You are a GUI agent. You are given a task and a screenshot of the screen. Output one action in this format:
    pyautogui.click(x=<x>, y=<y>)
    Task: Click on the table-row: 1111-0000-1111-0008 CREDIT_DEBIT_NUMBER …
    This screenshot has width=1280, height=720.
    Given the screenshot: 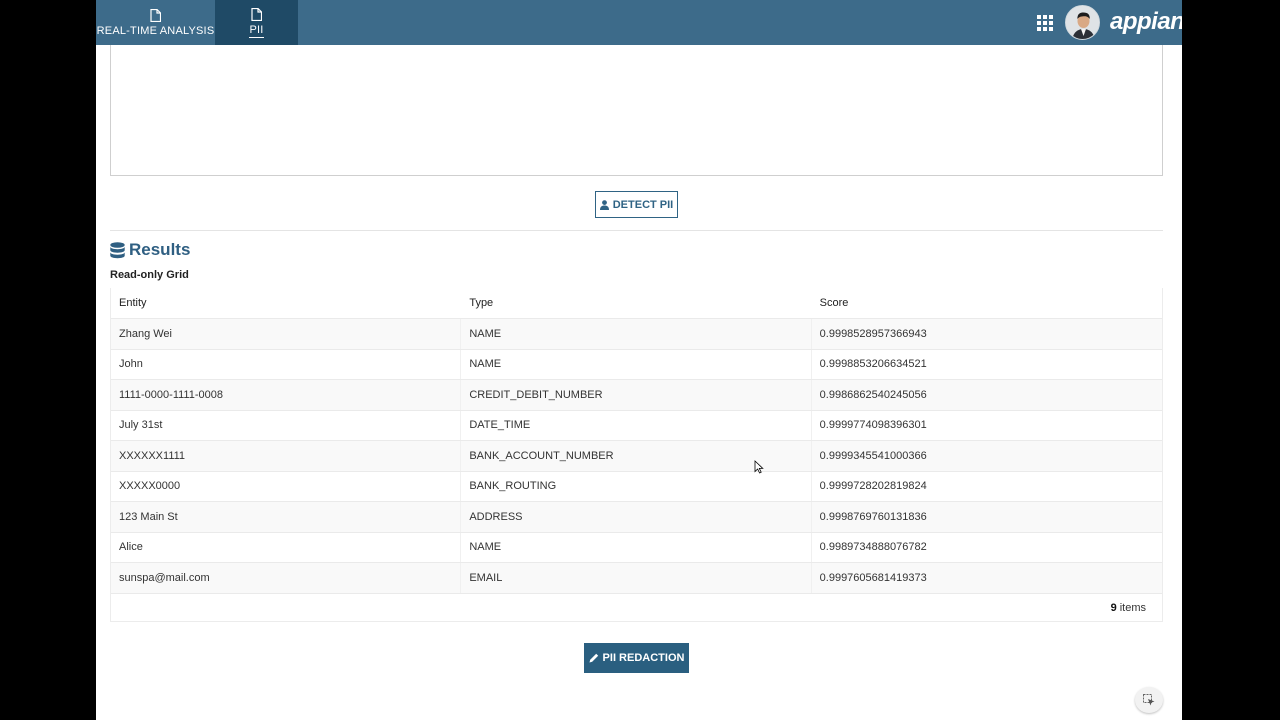 What is the action you would take?
    pyautogui.click(x=636, y=394)
    